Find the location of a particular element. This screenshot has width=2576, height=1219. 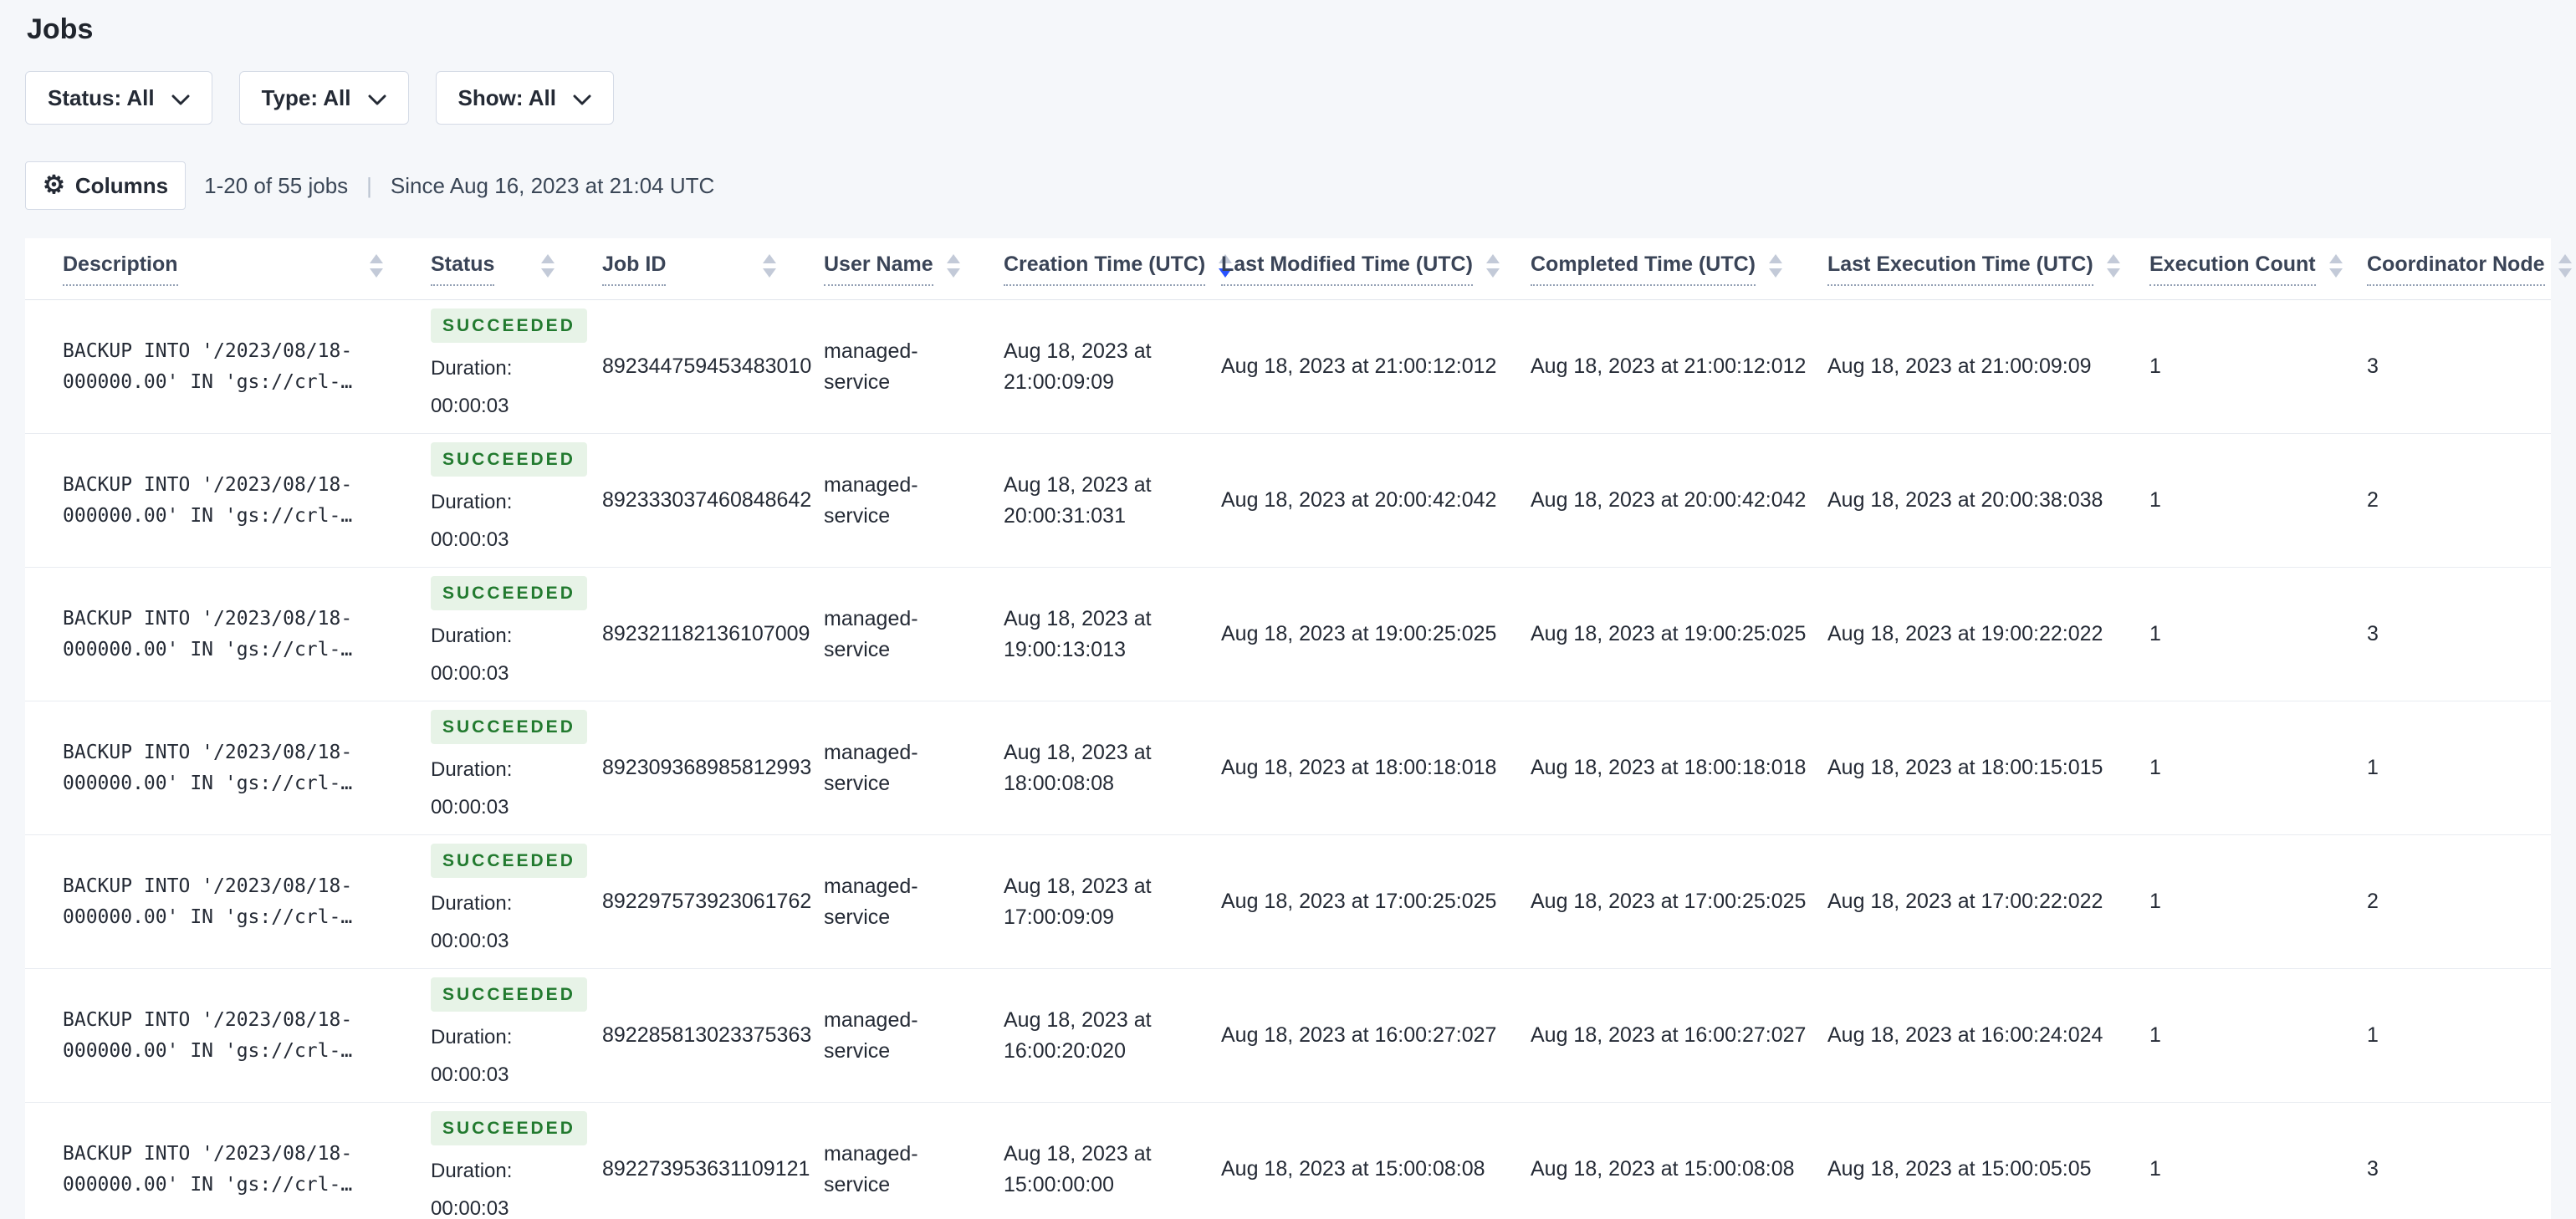

column-header-coordinator-node: Coordinator Node is located at coordinates (2467, 269).